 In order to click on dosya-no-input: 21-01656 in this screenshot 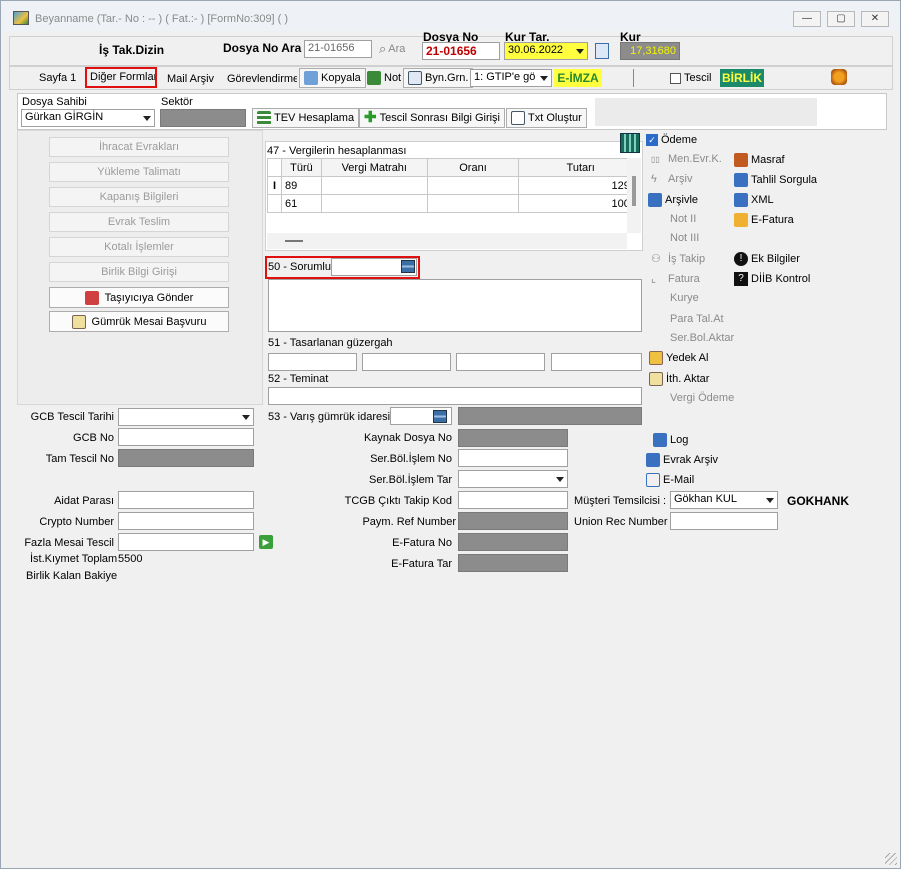, I will do `click(461, 51)`.